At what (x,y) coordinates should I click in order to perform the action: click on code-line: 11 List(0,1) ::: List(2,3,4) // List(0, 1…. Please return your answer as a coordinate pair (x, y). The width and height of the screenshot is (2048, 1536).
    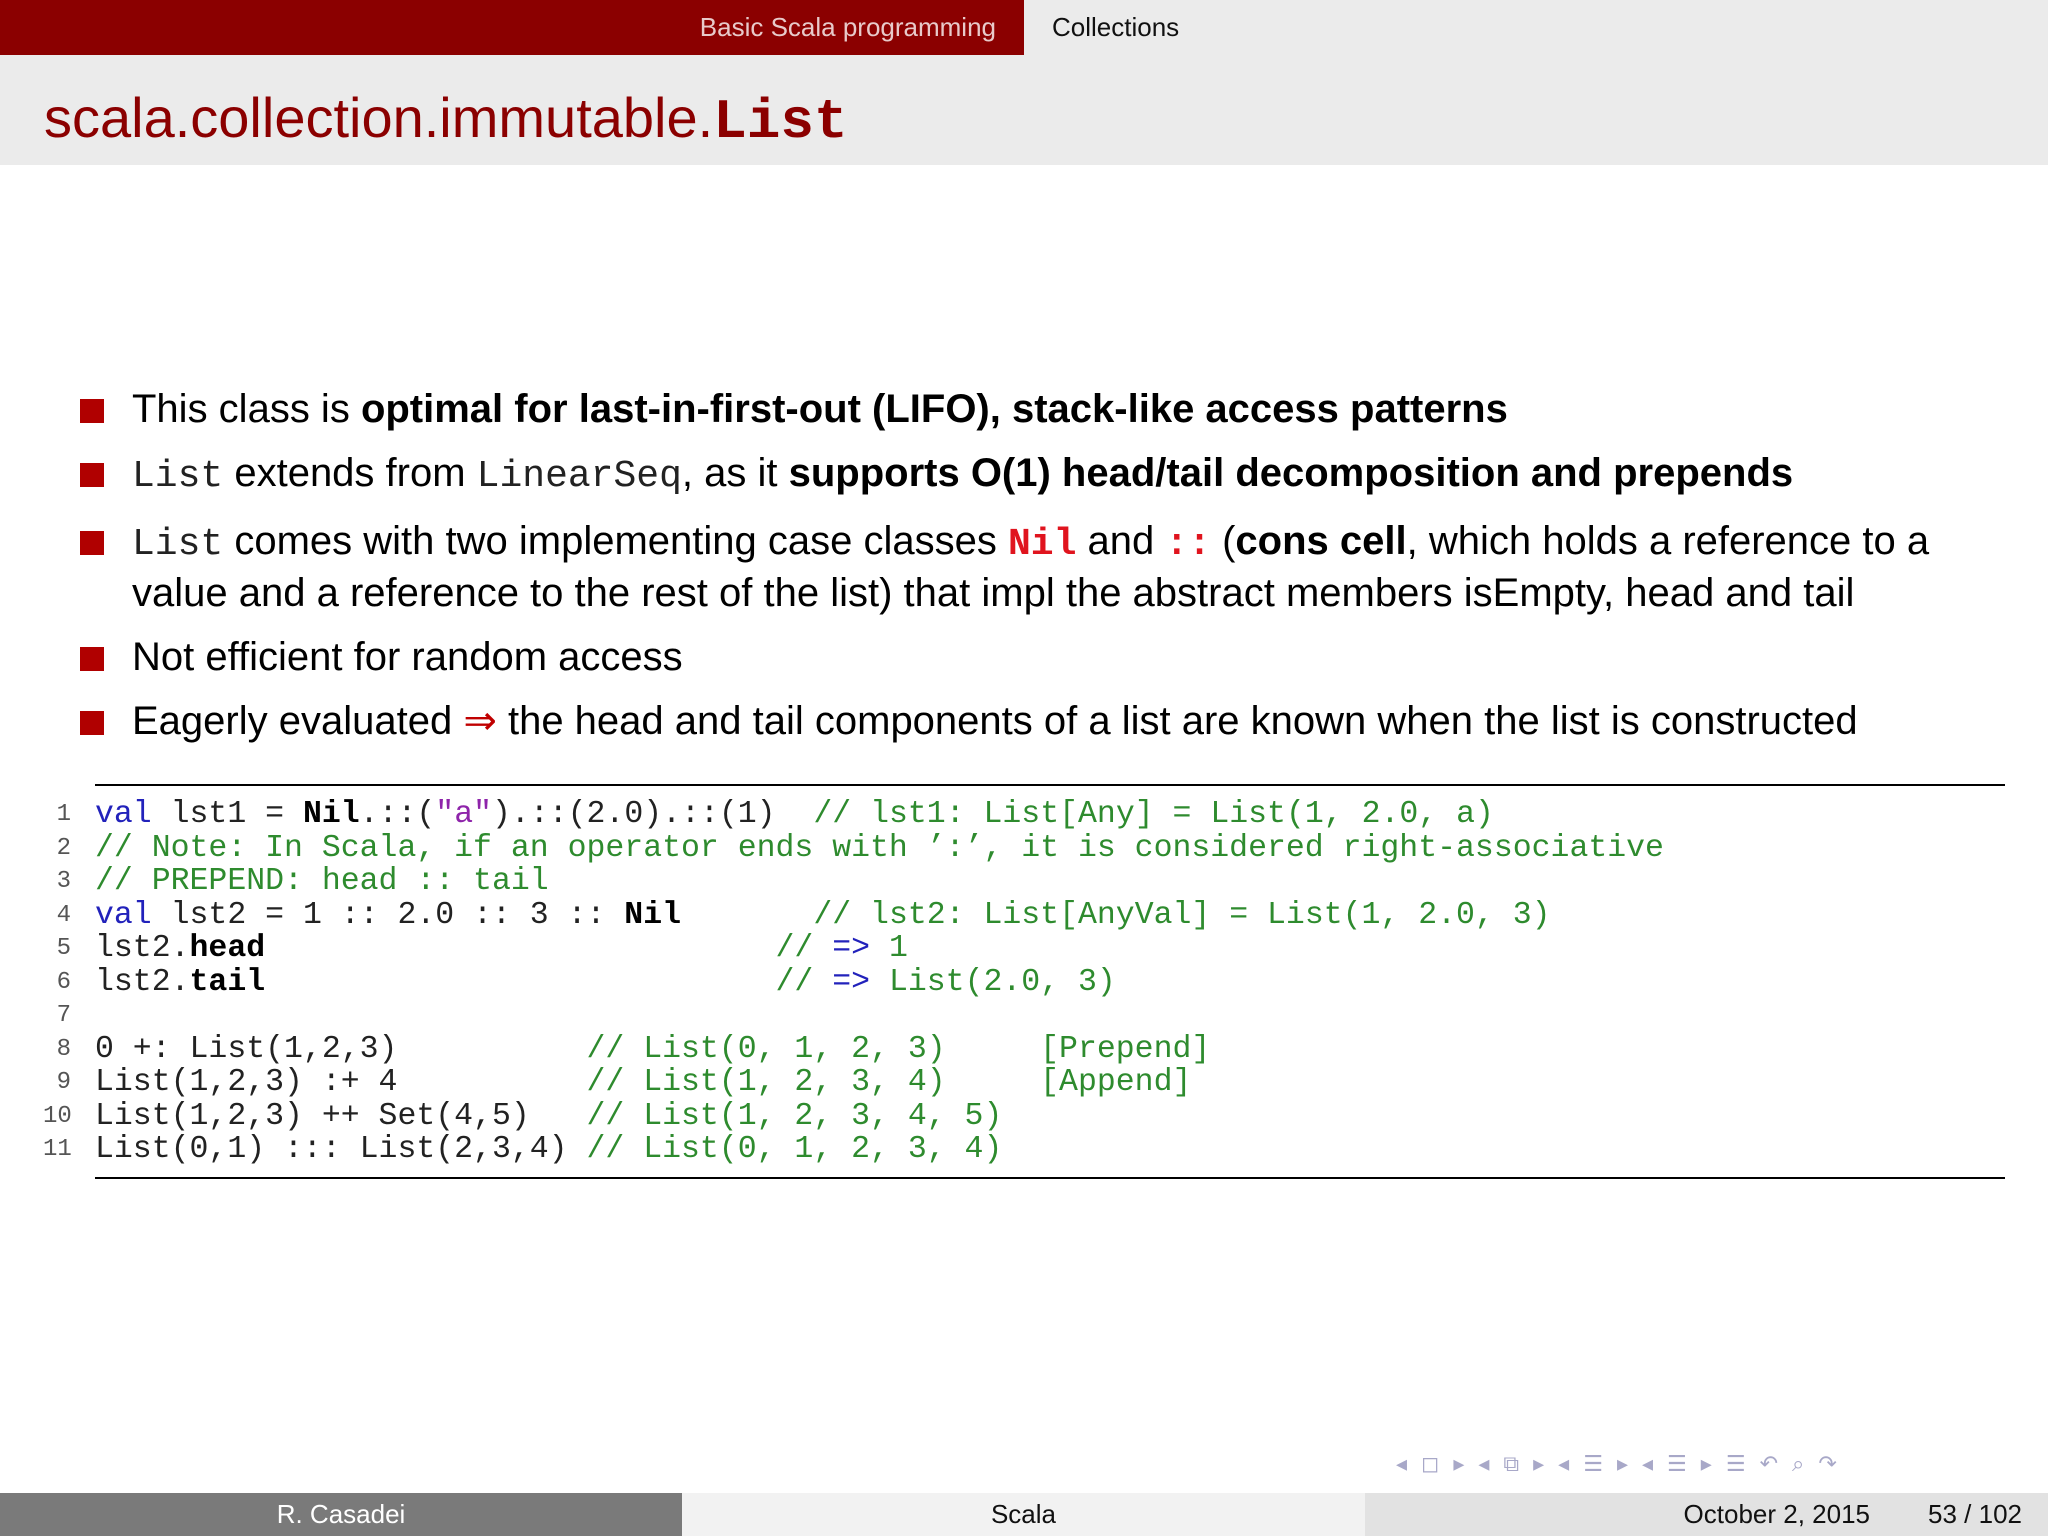
    Looking at the image, I should click on (523, 1149).